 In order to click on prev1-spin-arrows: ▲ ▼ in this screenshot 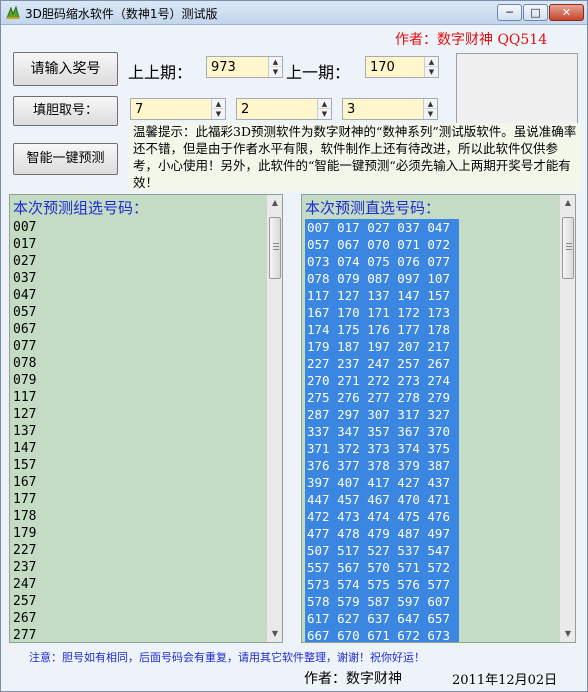, I will do `click(431, 67)`.